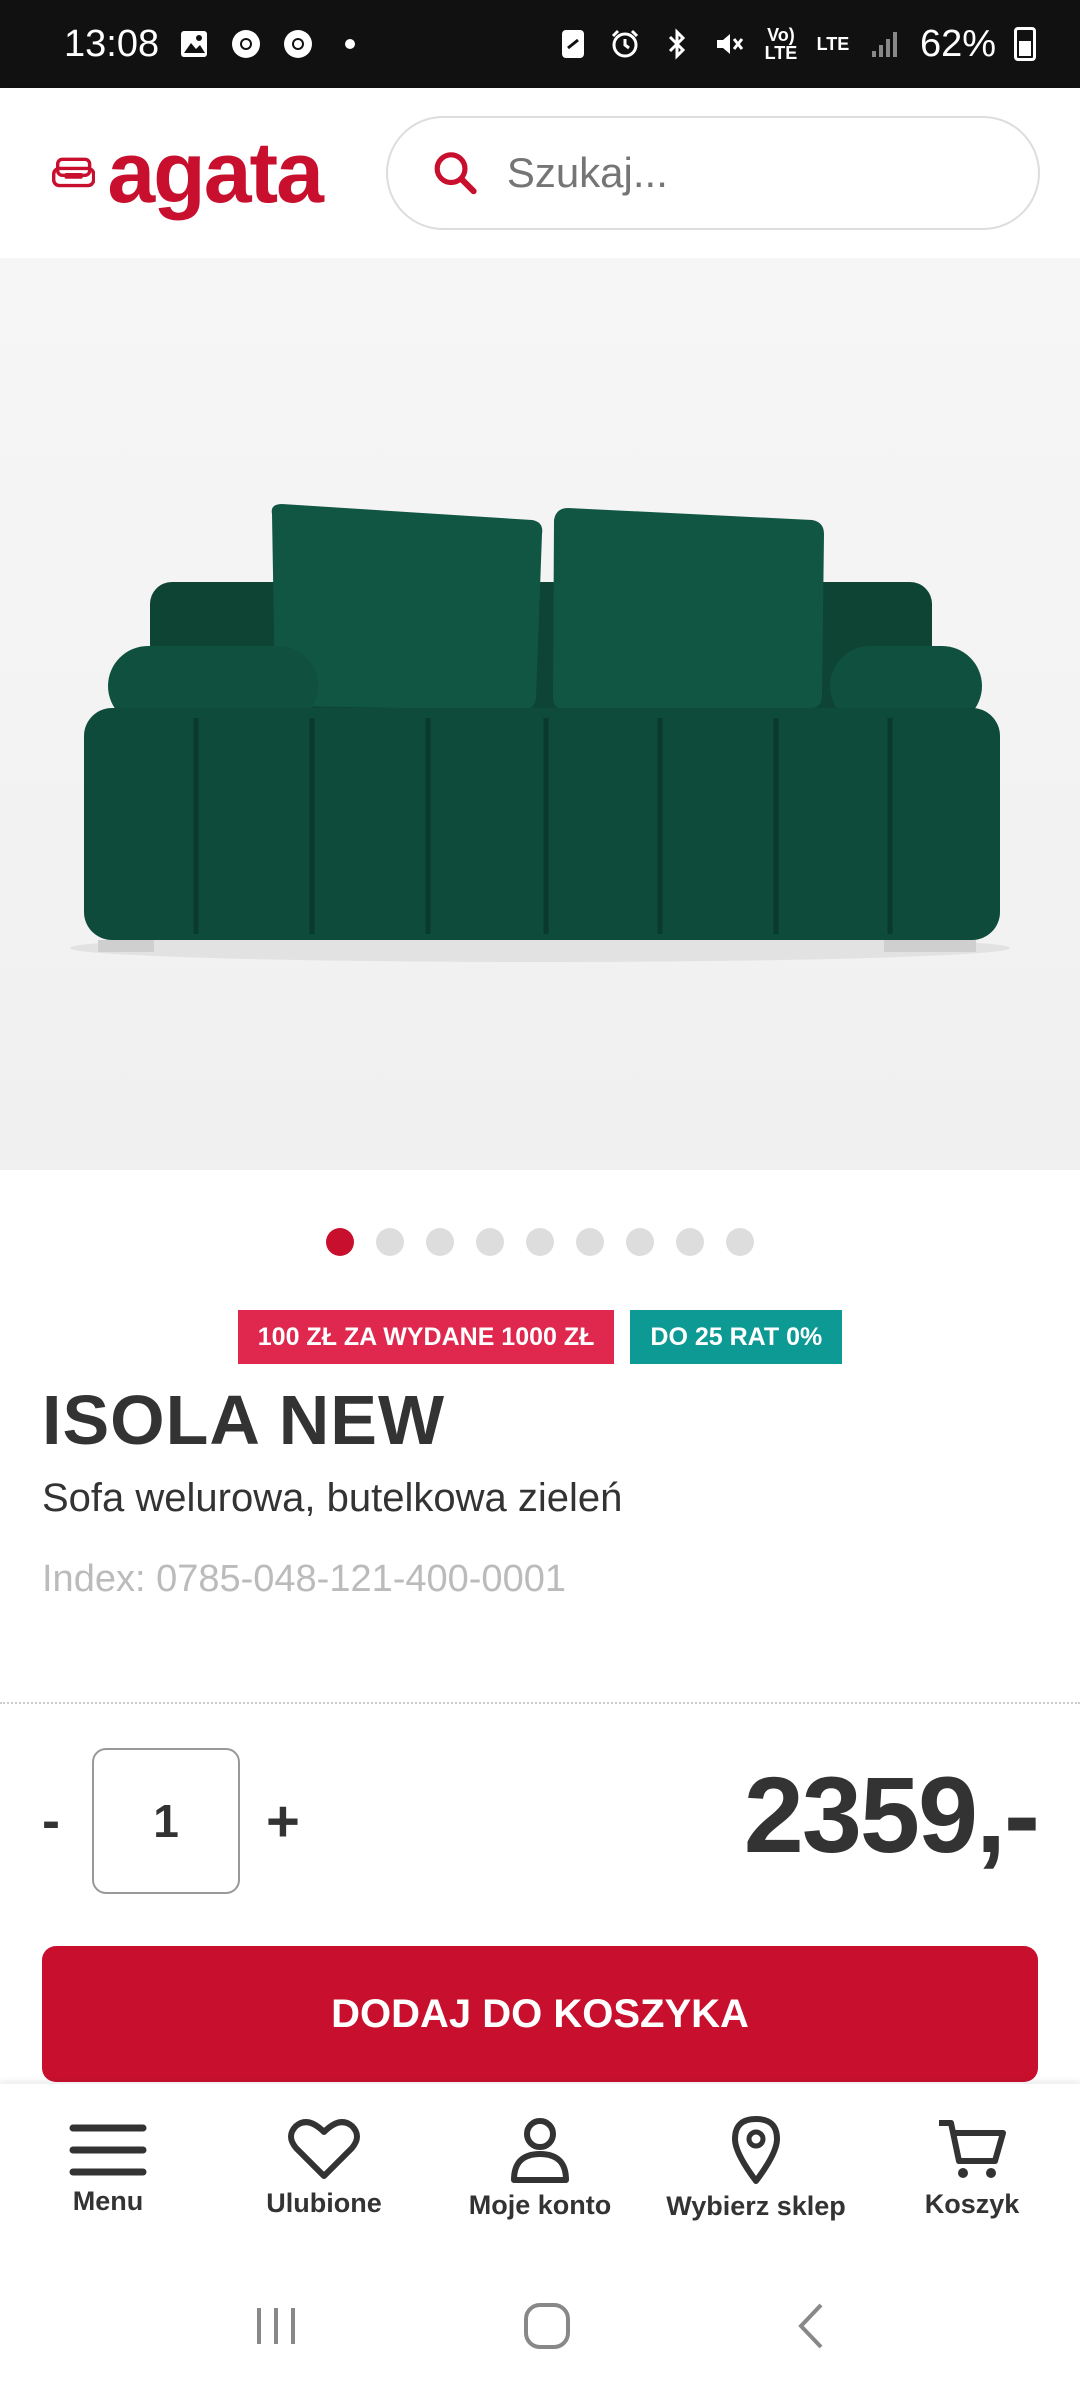 The width and height of the screenshot is (1080, 2400). What do you see at coordinates (540, 1703) in the screenshot?
I see `divider` at bounding box center [540, 1703].